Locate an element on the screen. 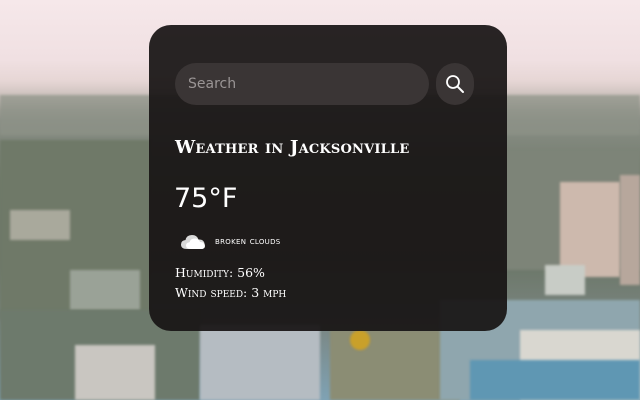 The image size is (640, 400). search-icon is located at coordinates (455, 84).